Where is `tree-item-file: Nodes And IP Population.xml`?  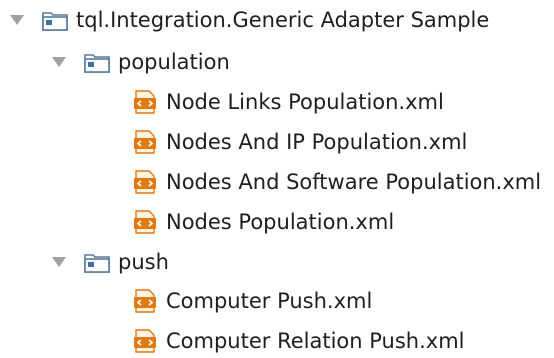
tree-item-file: Nodes And IP Population.xml is located at coordinates (277, 142).